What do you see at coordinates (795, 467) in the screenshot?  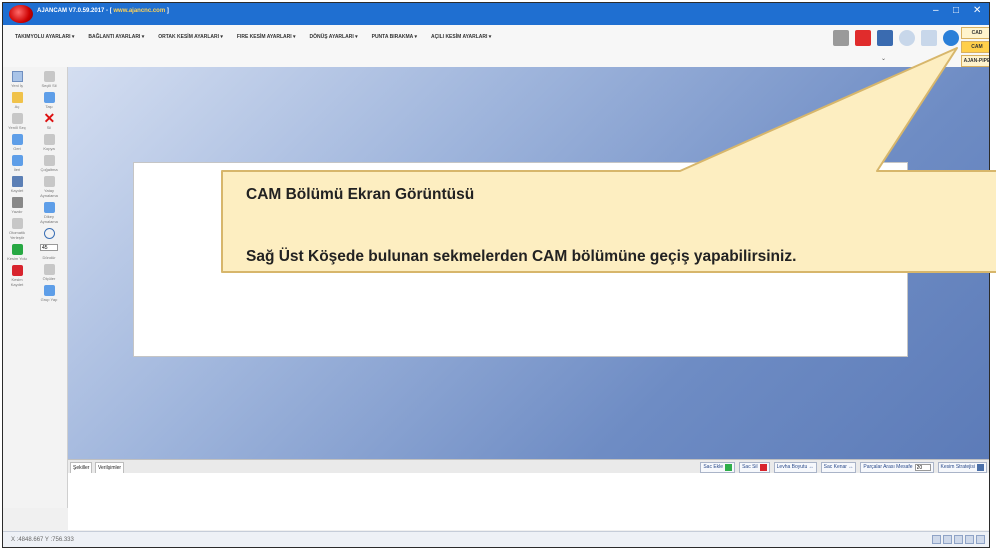 I see `sheet-size-button: Levha Boyutu ↔` at bounding box center [795, 467].